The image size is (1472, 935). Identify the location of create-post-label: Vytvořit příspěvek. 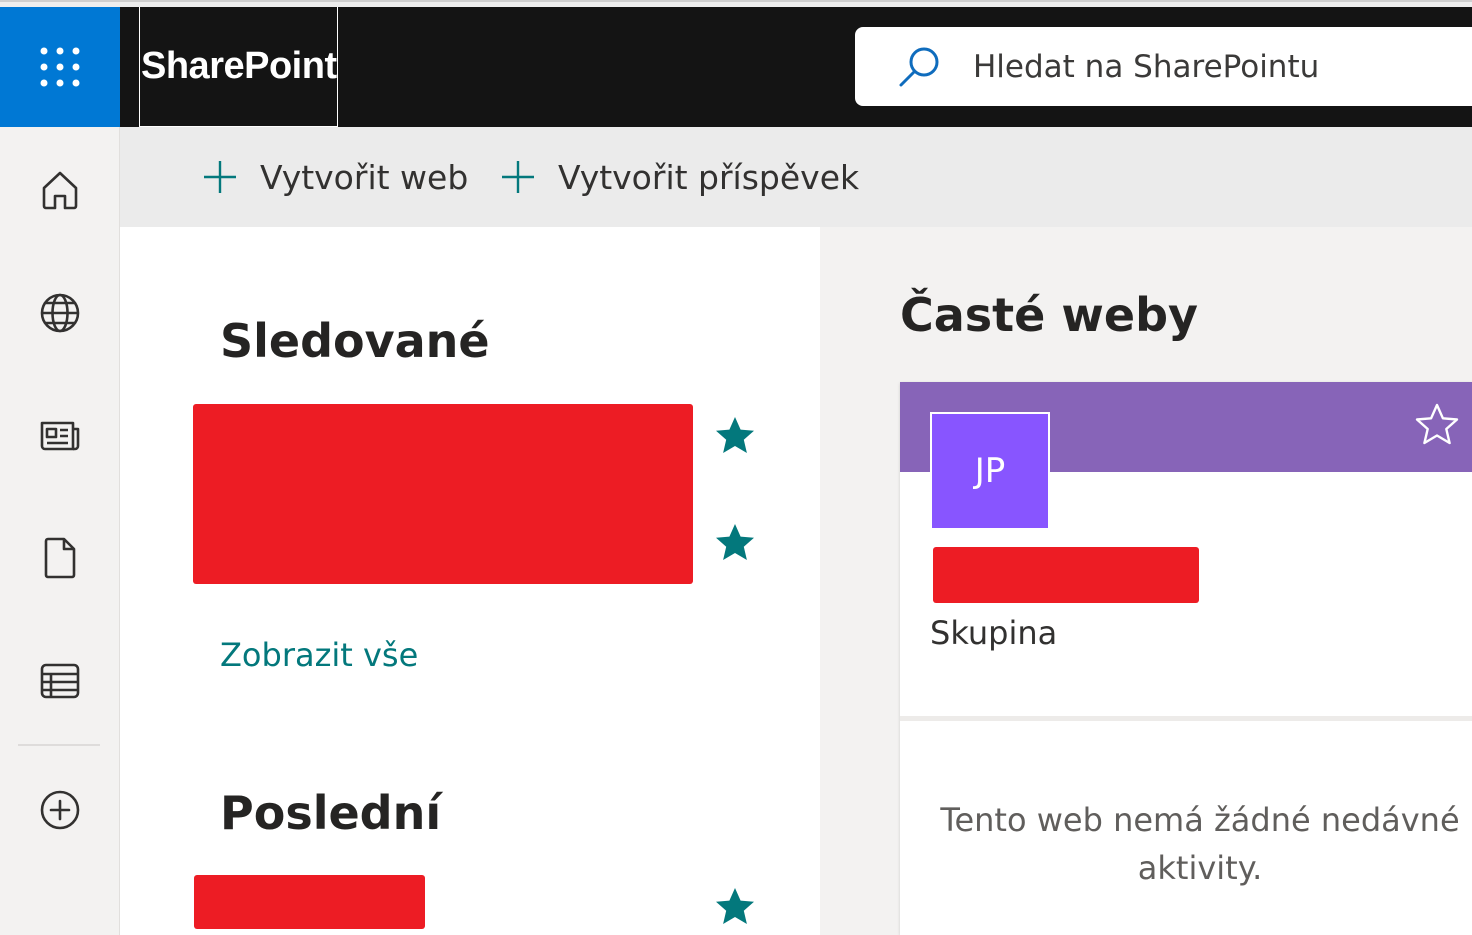
(709, 177).